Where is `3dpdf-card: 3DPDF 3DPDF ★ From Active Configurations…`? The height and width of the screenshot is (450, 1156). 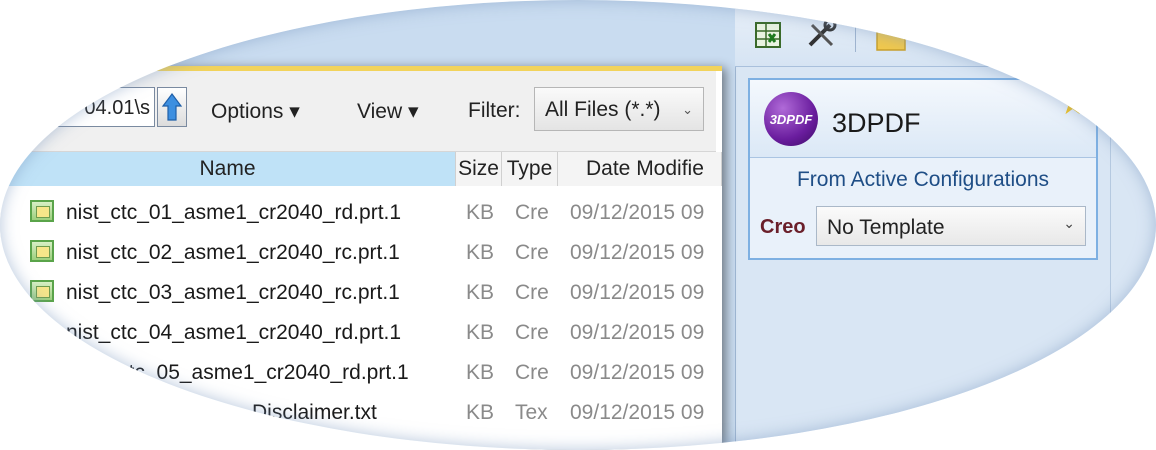
3dpdf-card: 3DPDF 3DPDF ★ From Active Configurations… is located at coordinates (923, 169).